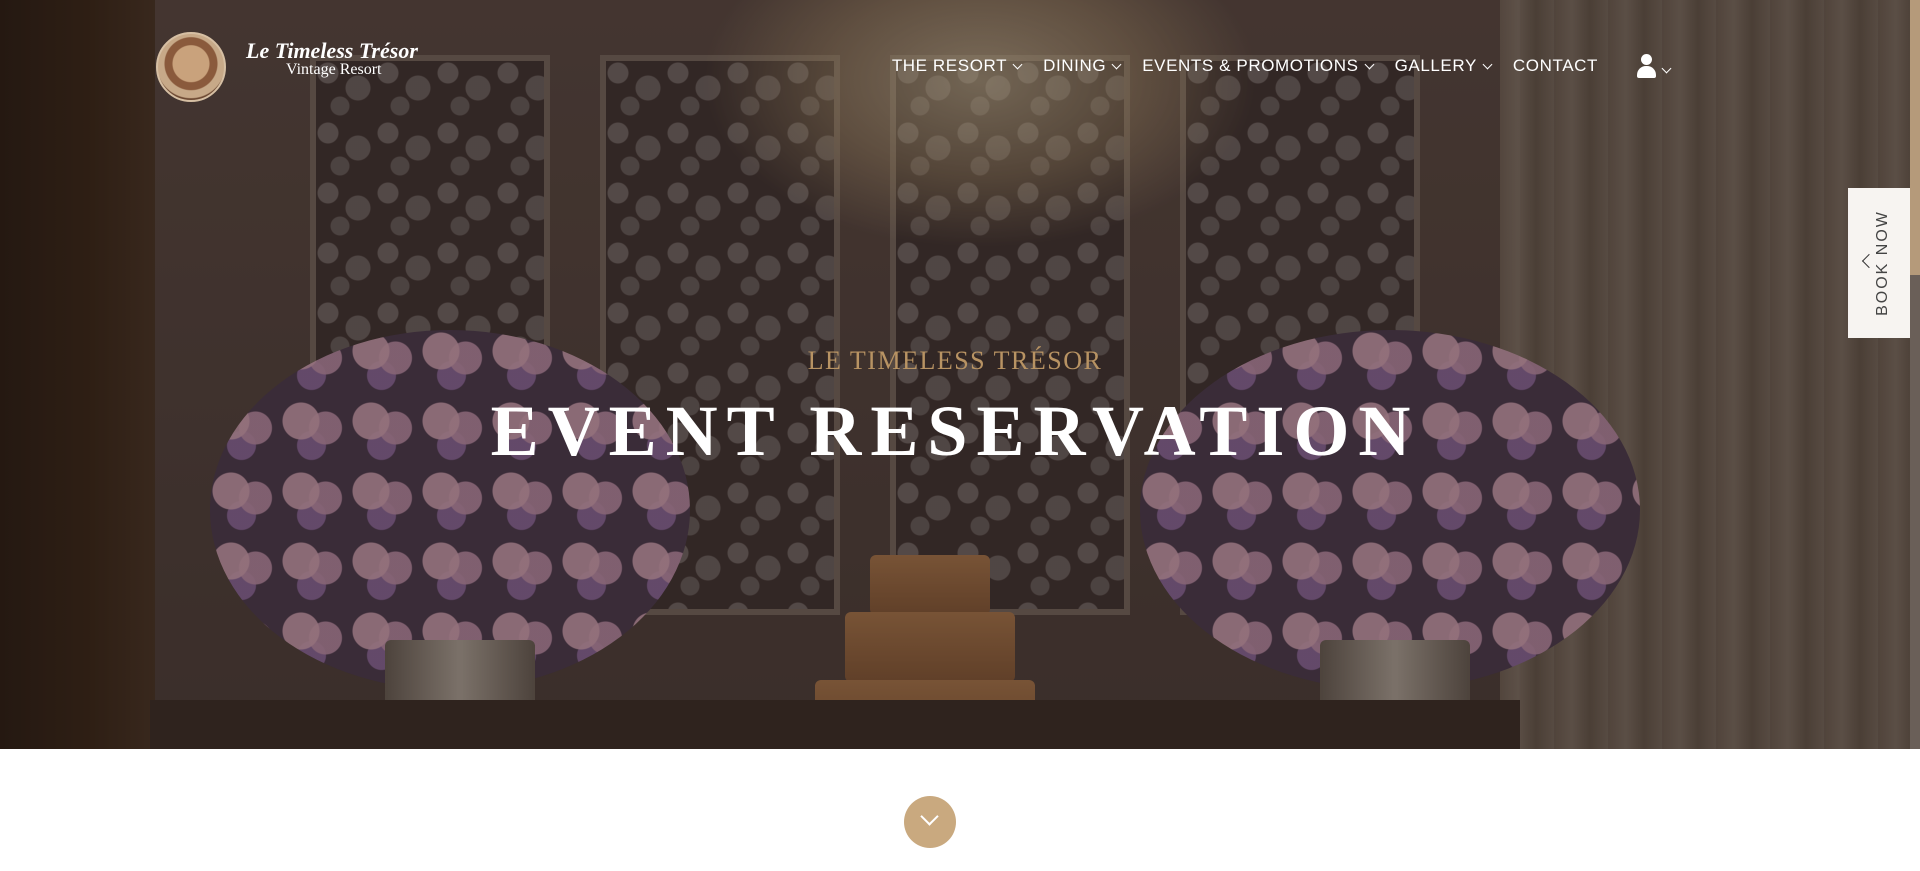  I want to click on book-now-tab: BOOK NOW, so click(1879, 263).